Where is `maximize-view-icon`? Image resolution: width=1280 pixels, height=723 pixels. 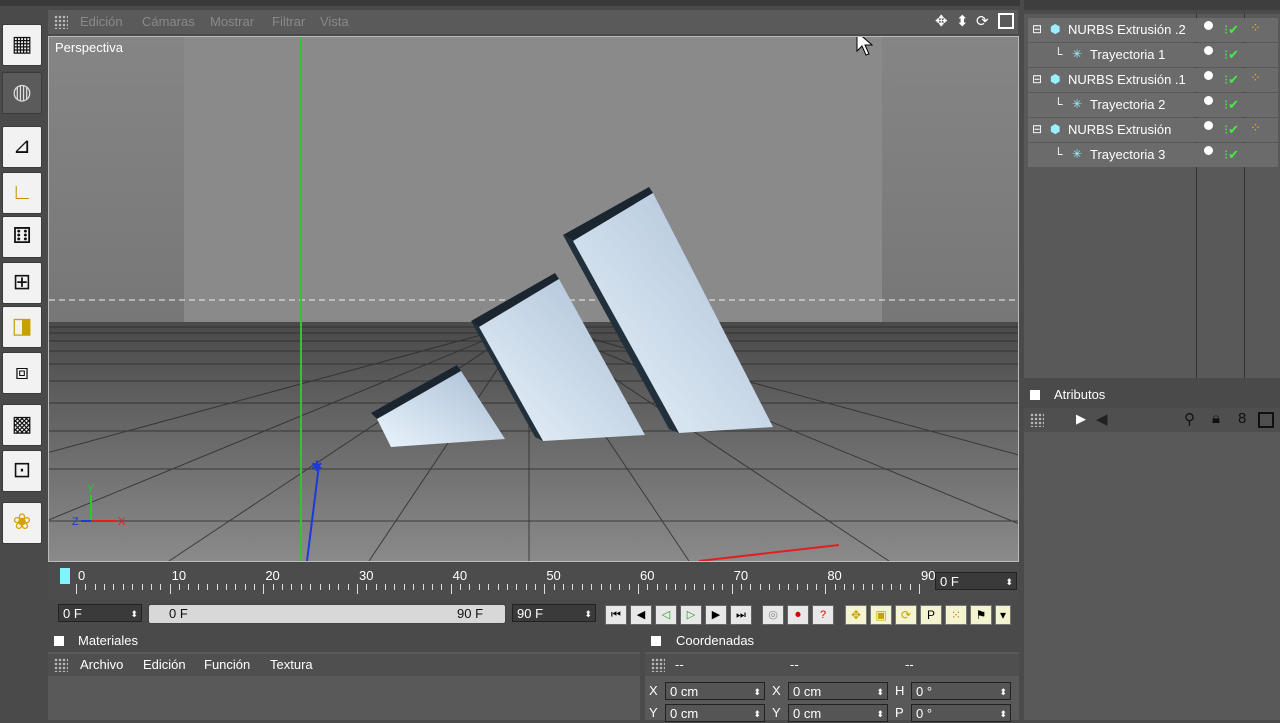
maximize-view-icon is located at coordinates (1006, 21).